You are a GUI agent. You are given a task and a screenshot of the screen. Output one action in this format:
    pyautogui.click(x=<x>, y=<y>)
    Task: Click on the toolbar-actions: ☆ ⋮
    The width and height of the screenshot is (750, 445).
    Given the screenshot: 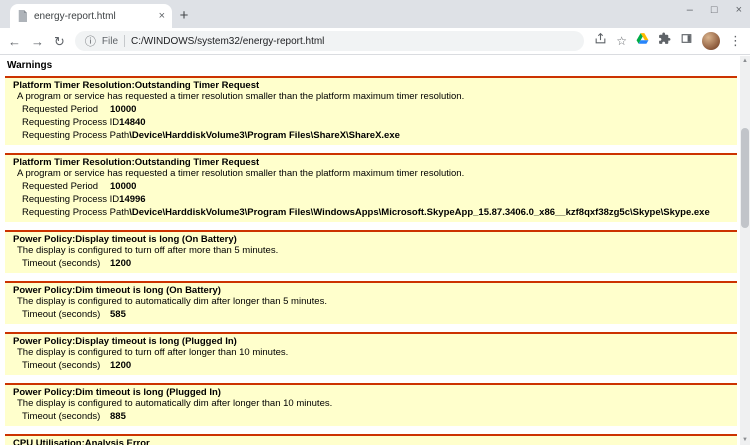 What is the action you would take?
    pyautogui.click(x=668, y=41)
    